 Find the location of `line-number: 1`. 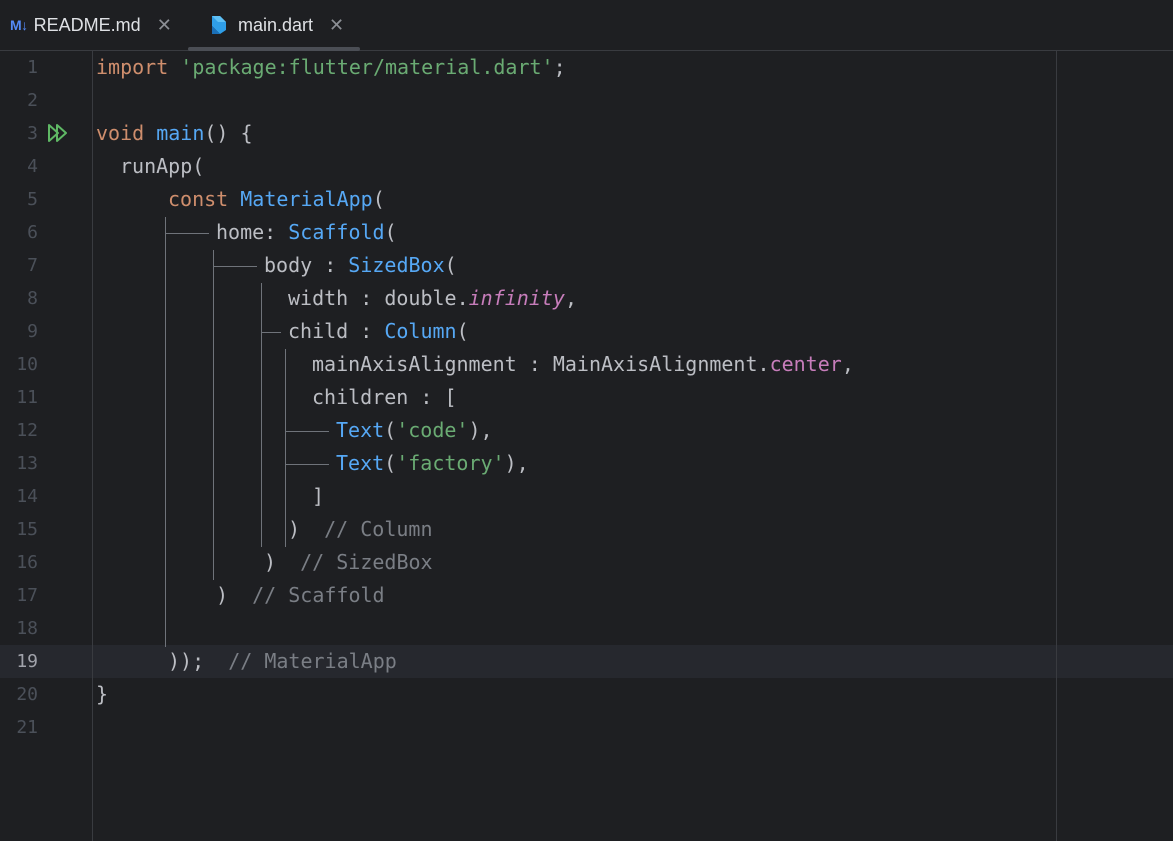

line-number: 1 is located at coordinates (32, 67).